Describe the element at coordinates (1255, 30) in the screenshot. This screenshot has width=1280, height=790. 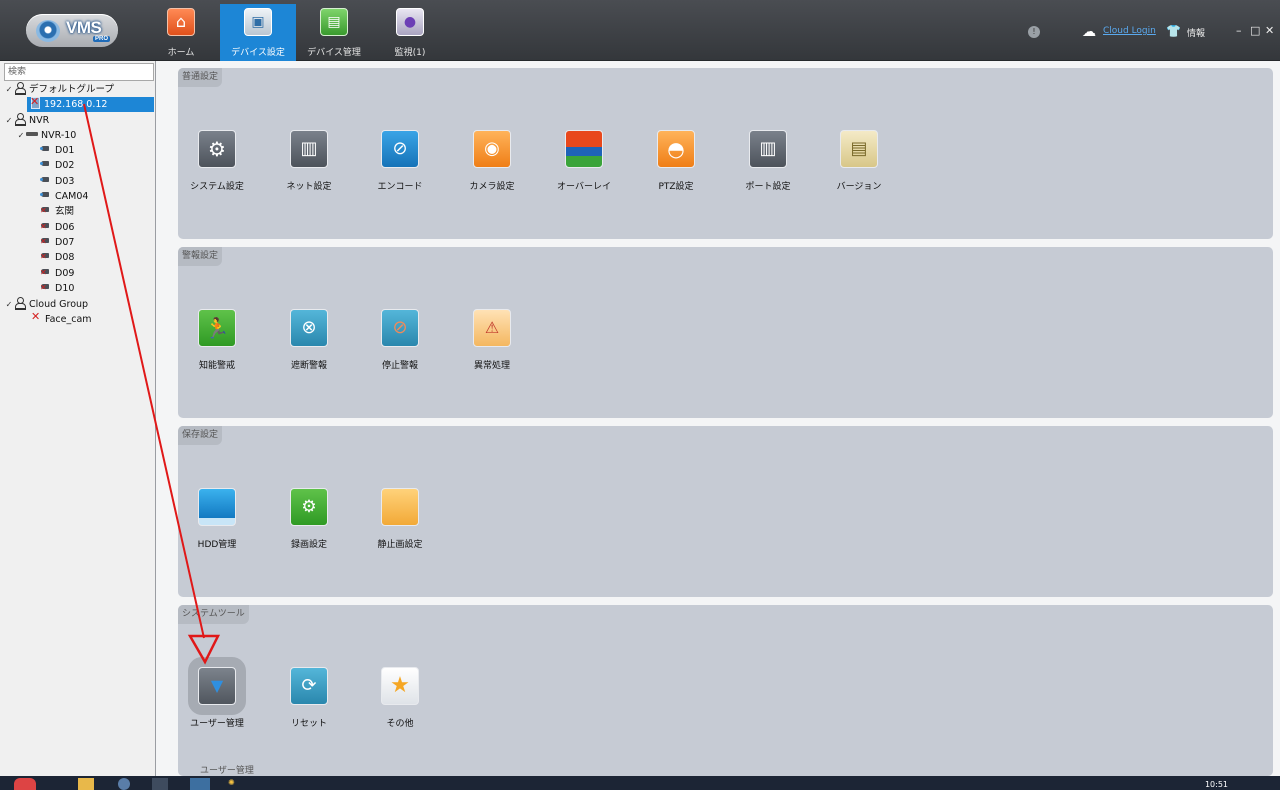
I see `maximize-button: □` at that location.